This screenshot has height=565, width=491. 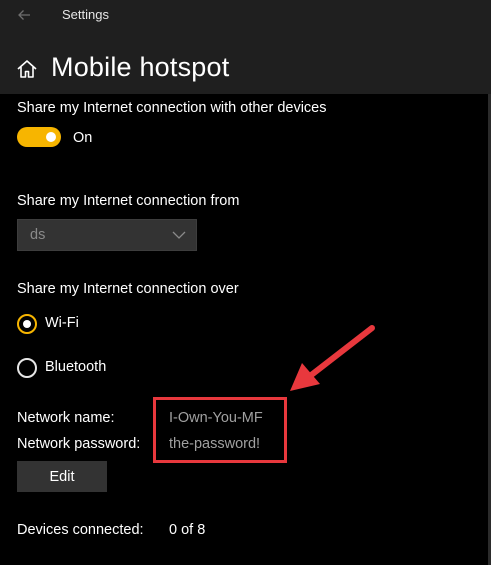 I want to click on radio-dot, so click(x=27, y=324).